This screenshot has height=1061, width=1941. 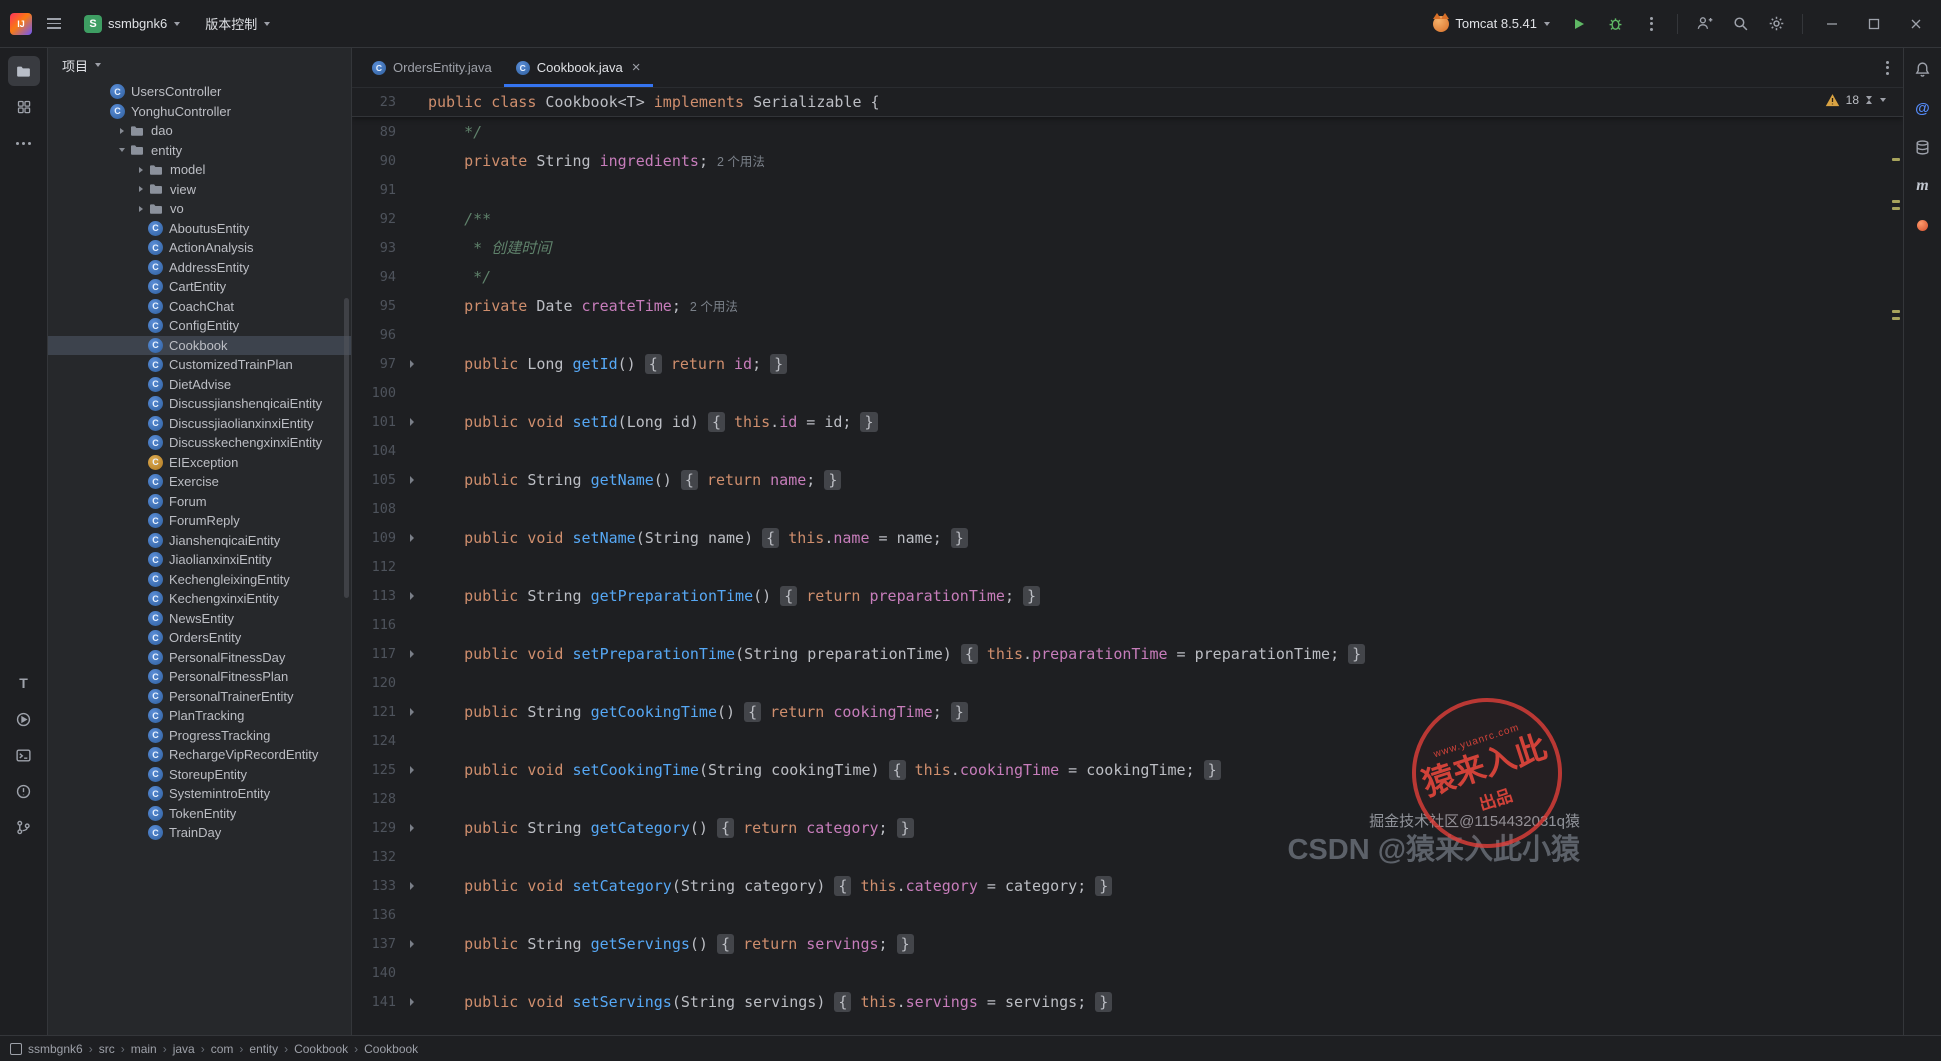 I want to click on settings-button, so click(x=1776, y=24).